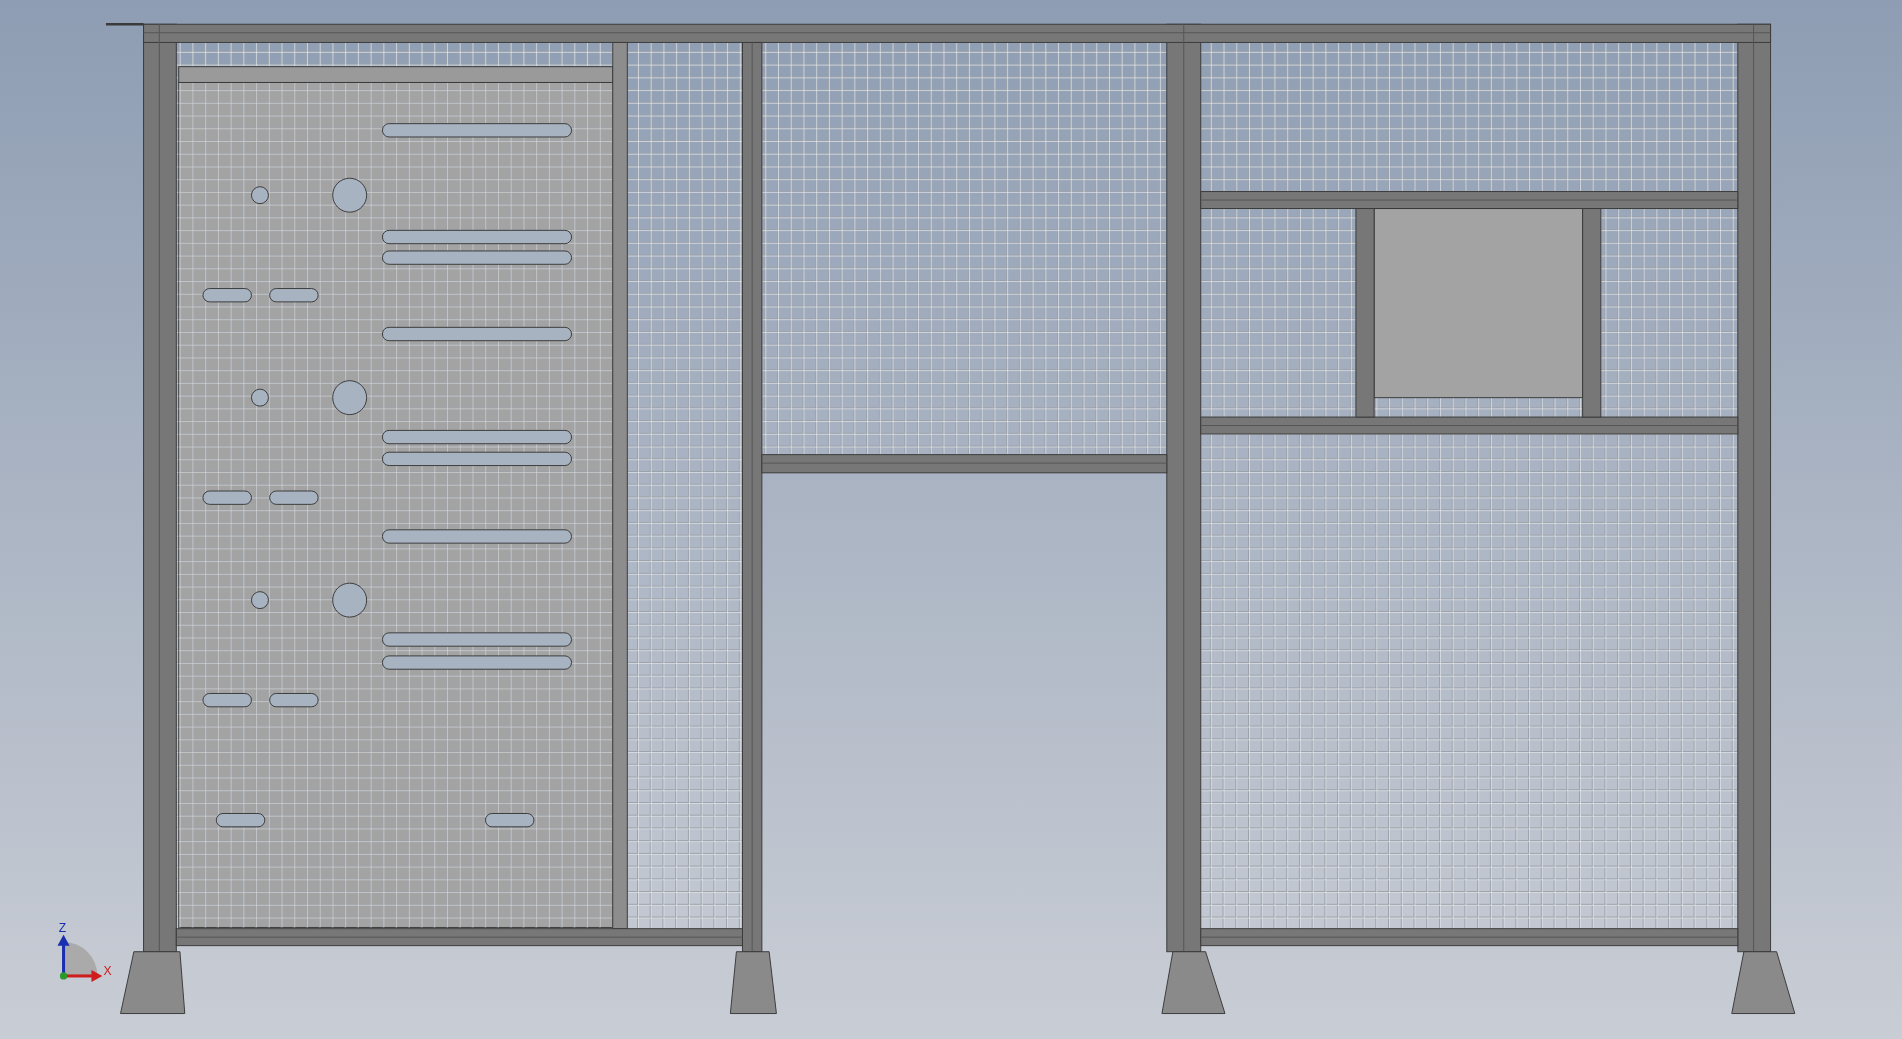 This screenshot has width=1902, height=1039. What do you see at coordinates (62, 928) in the screenshot?
I see `axis-label: Z` at bounding box center [62, 928].